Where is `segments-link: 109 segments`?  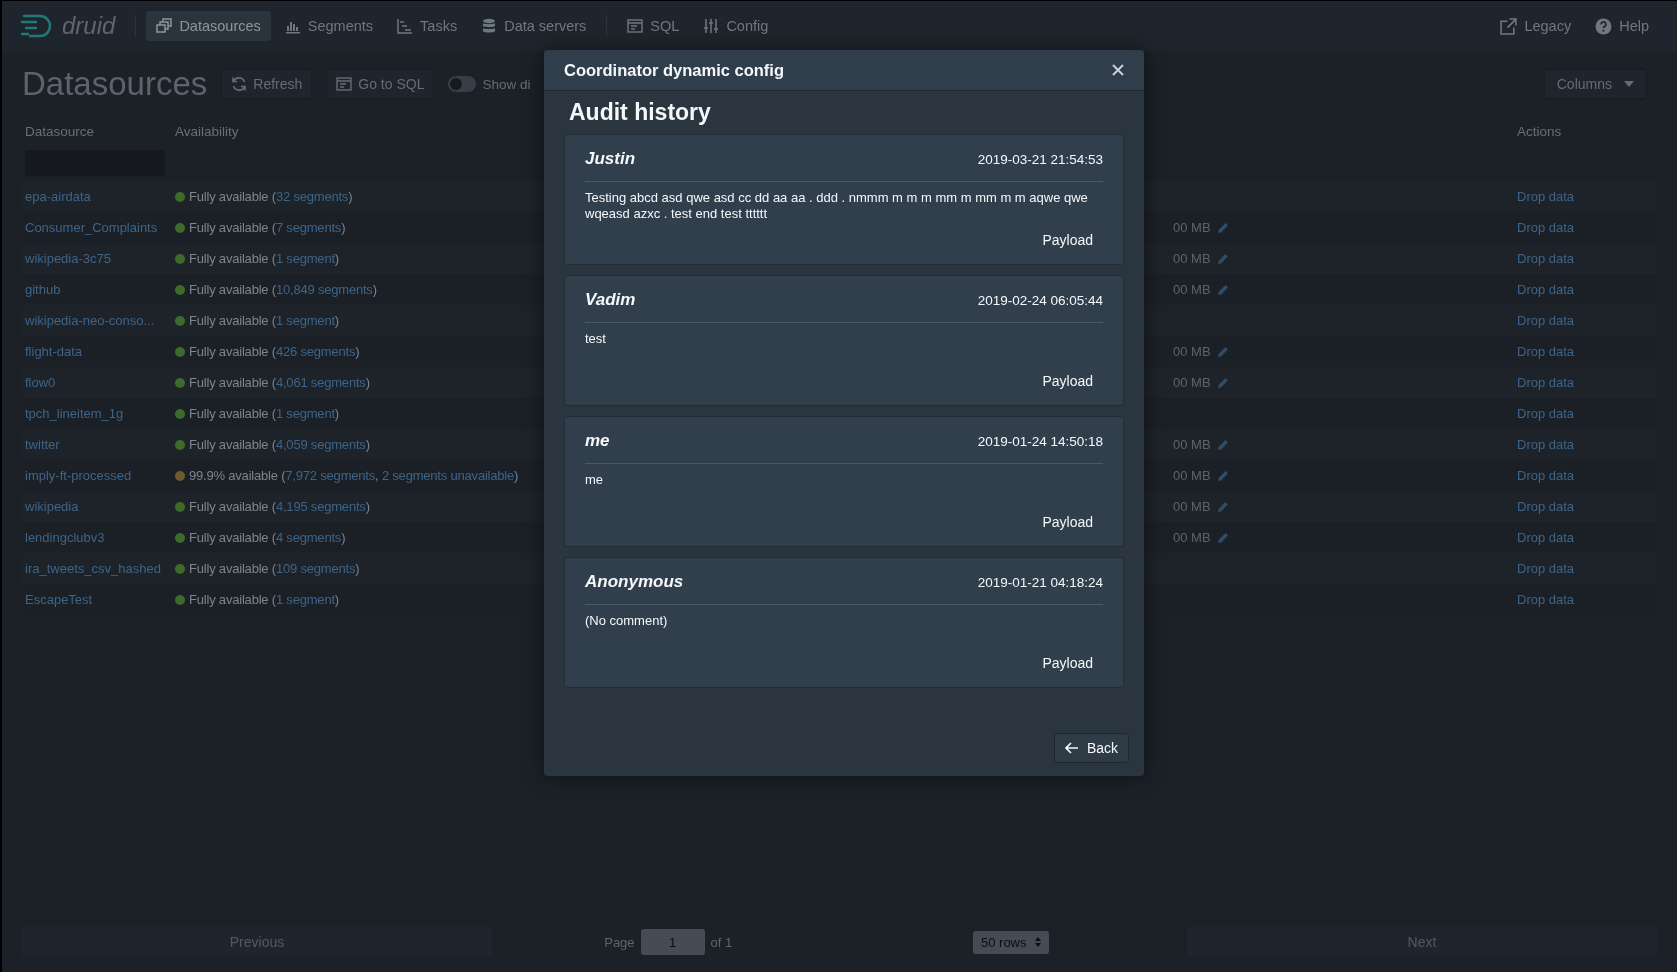
segments-link: 109 segments is located at coordinates (315, 568).